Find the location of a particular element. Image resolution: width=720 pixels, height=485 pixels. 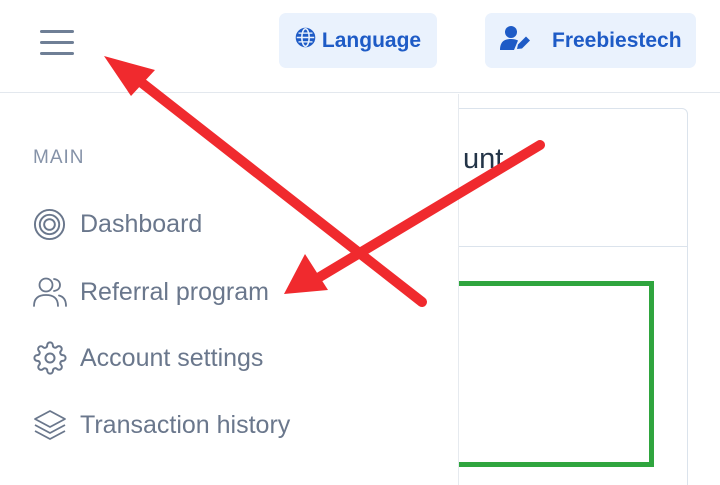

target-icon is located at coordinates (49, 224).